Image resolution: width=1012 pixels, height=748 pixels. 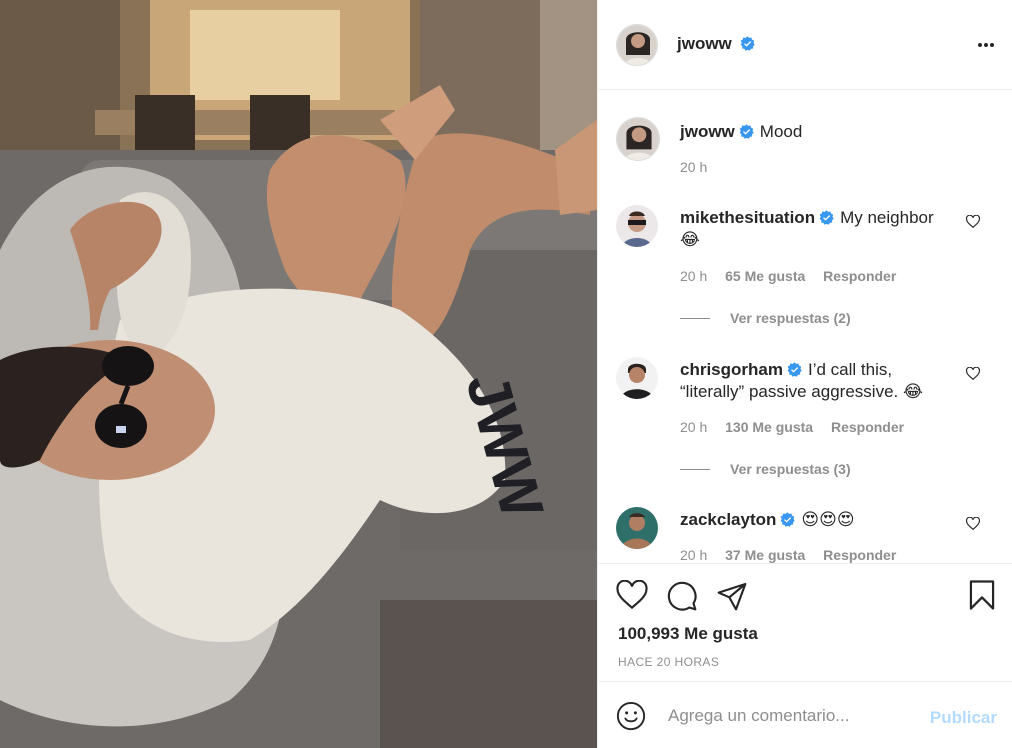 I want to click on likes-count: 100,993 Me gusta, so click(x=688, y=634).